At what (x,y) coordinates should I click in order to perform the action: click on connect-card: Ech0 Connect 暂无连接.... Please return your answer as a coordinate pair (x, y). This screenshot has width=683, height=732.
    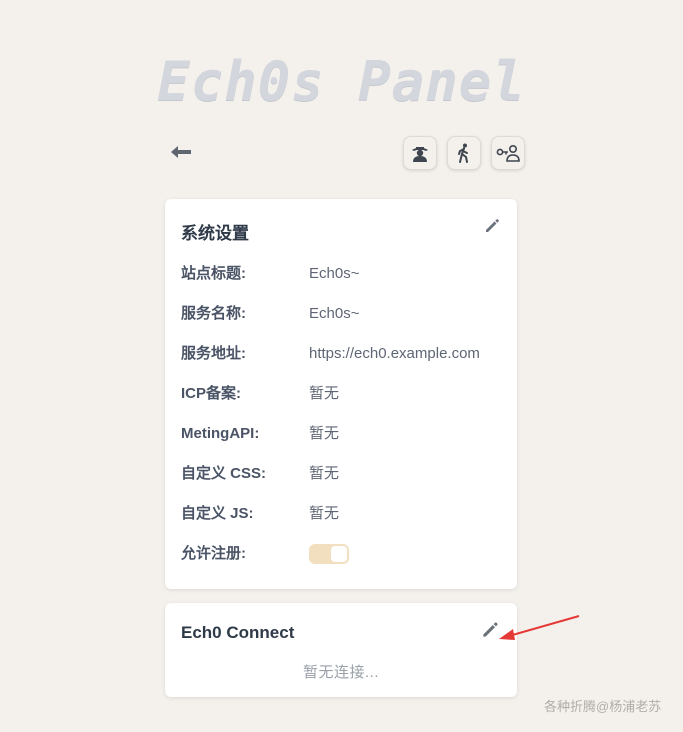
    Looking at the image, I should click on (341, 650).